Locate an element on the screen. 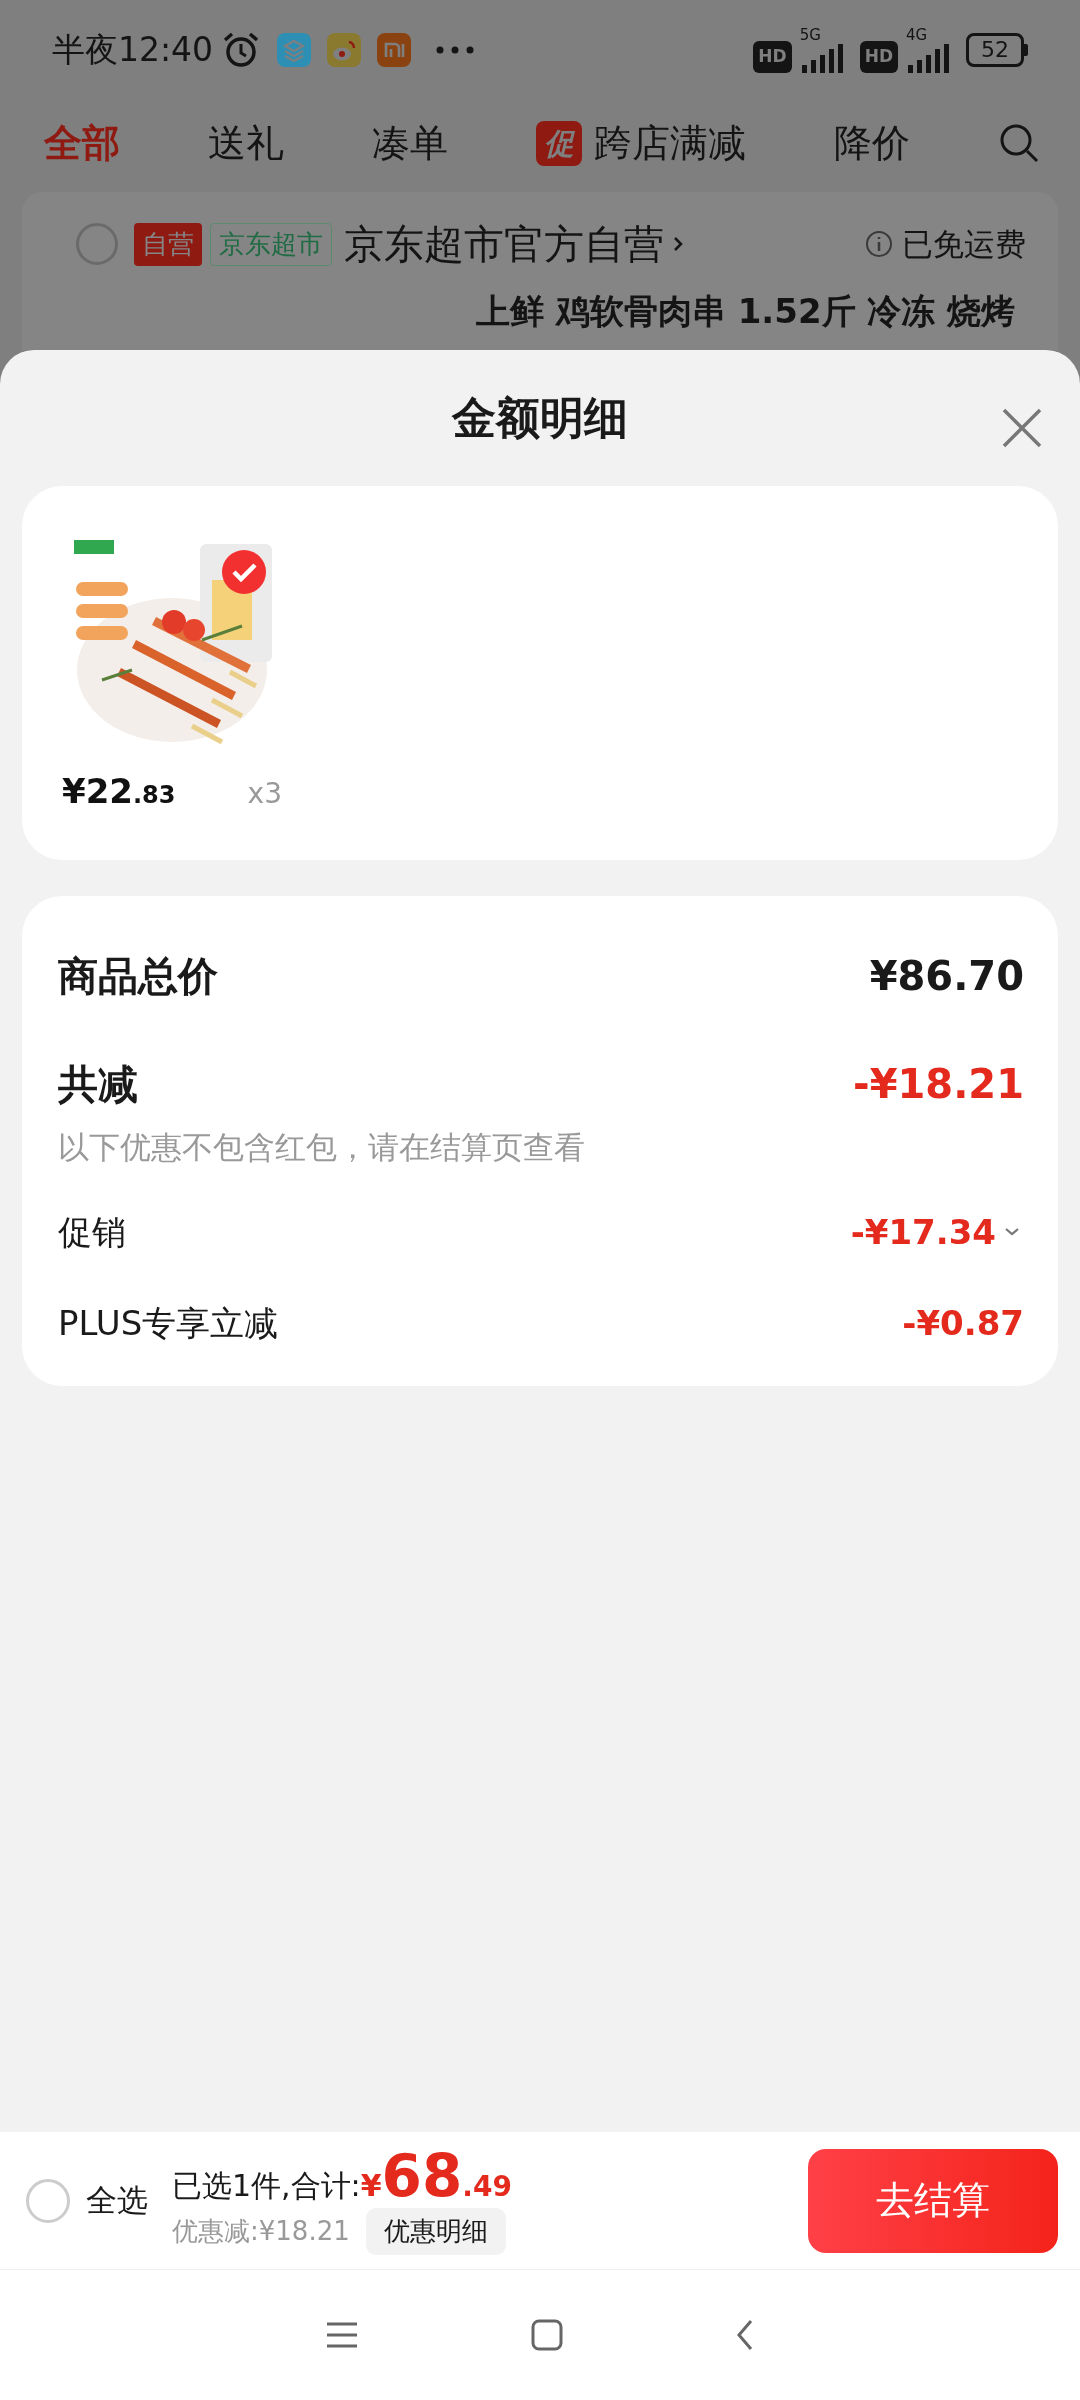 The image size is (1080, 2400). back-icon is located at coordinates (744, 2335).